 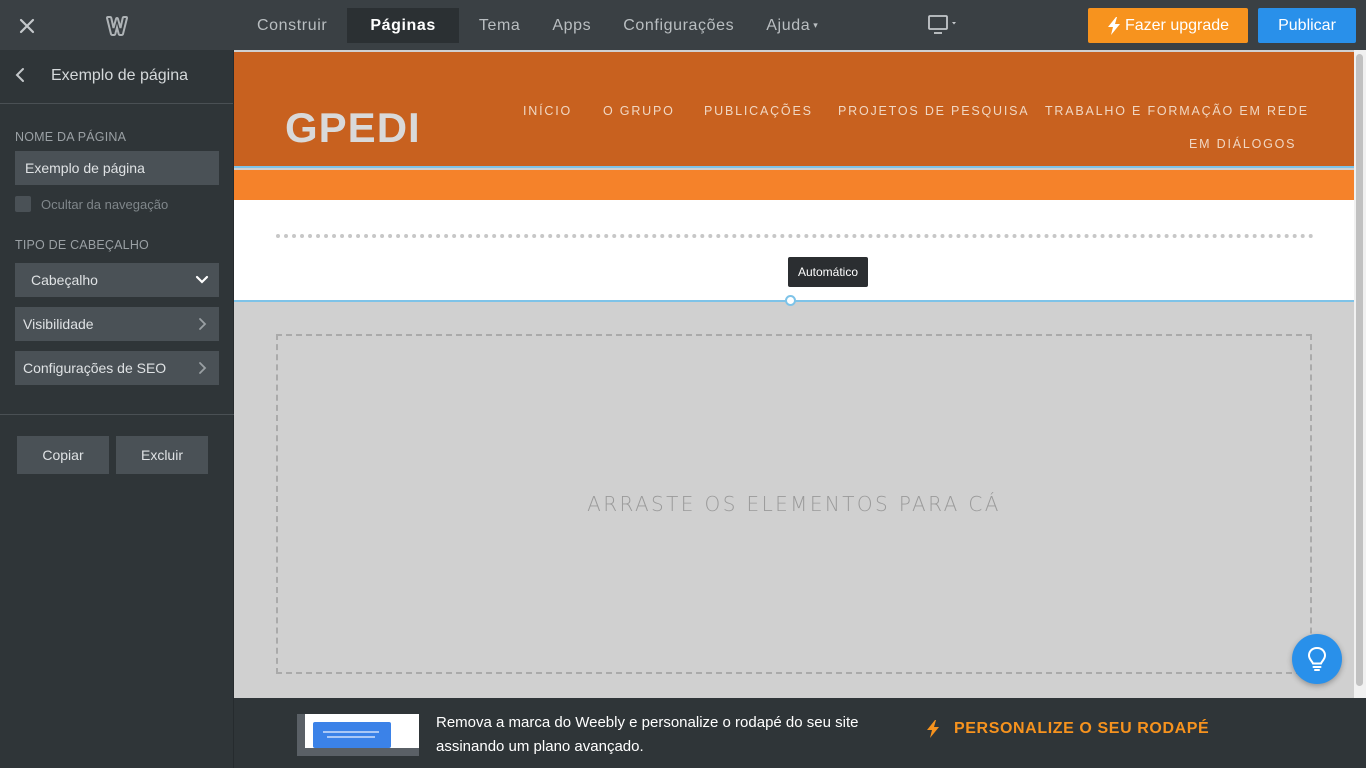 I want to click on delete-button: Excluir, so click(x=162, y=455).